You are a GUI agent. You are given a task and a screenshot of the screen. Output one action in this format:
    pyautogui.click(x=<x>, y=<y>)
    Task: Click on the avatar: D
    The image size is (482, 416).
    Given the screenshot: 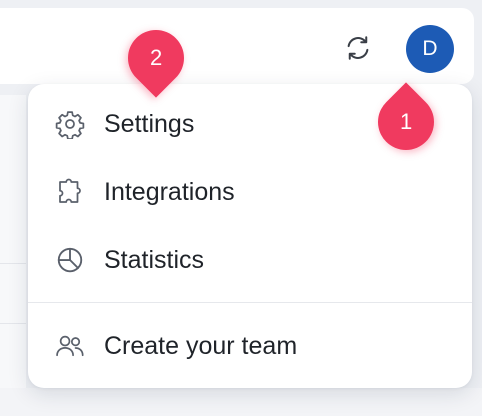 What is the action you would take?
    pyautogui.click(x=430, y=49)
    